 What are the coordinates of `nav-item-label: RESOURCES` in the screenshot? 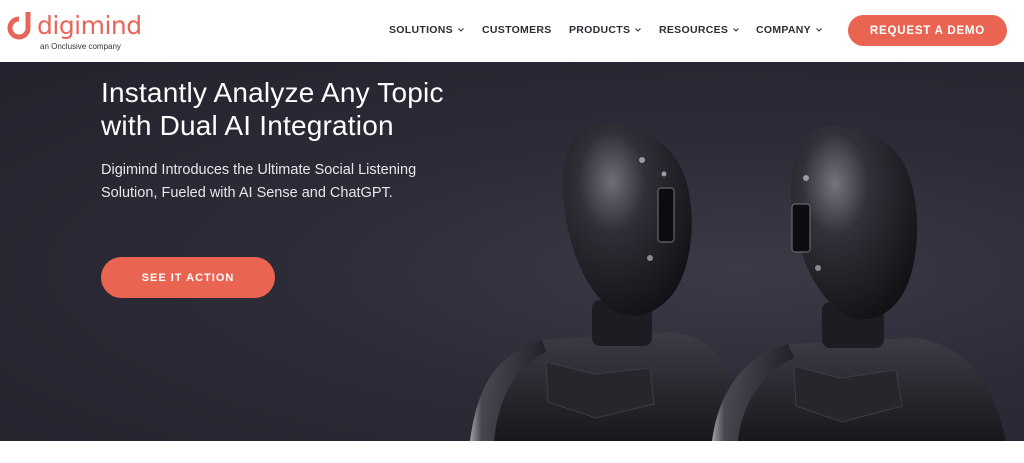 It's located at (694, 30).